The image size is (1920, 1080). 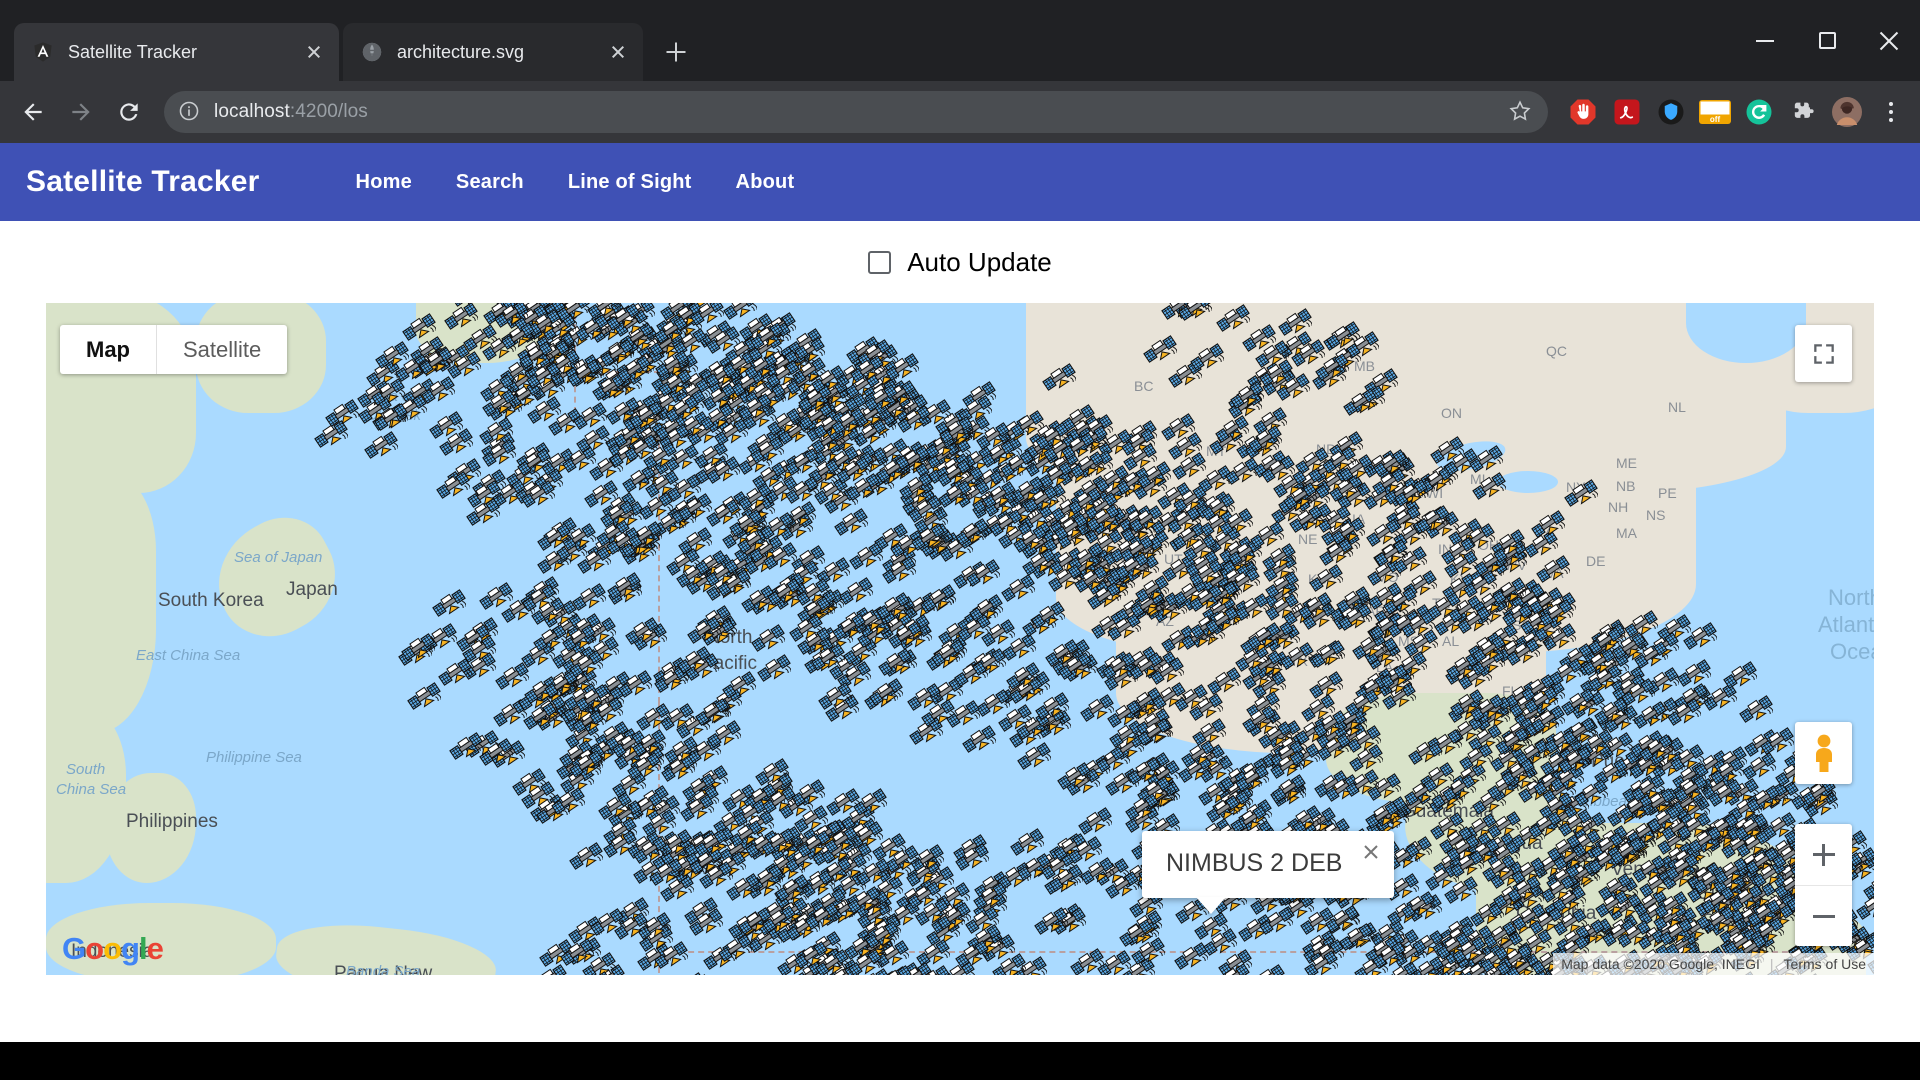 What do you see at coordinates (1583, 112) in the screenshot?
I see `adblock-icon` at bounding box center [1583, 112].